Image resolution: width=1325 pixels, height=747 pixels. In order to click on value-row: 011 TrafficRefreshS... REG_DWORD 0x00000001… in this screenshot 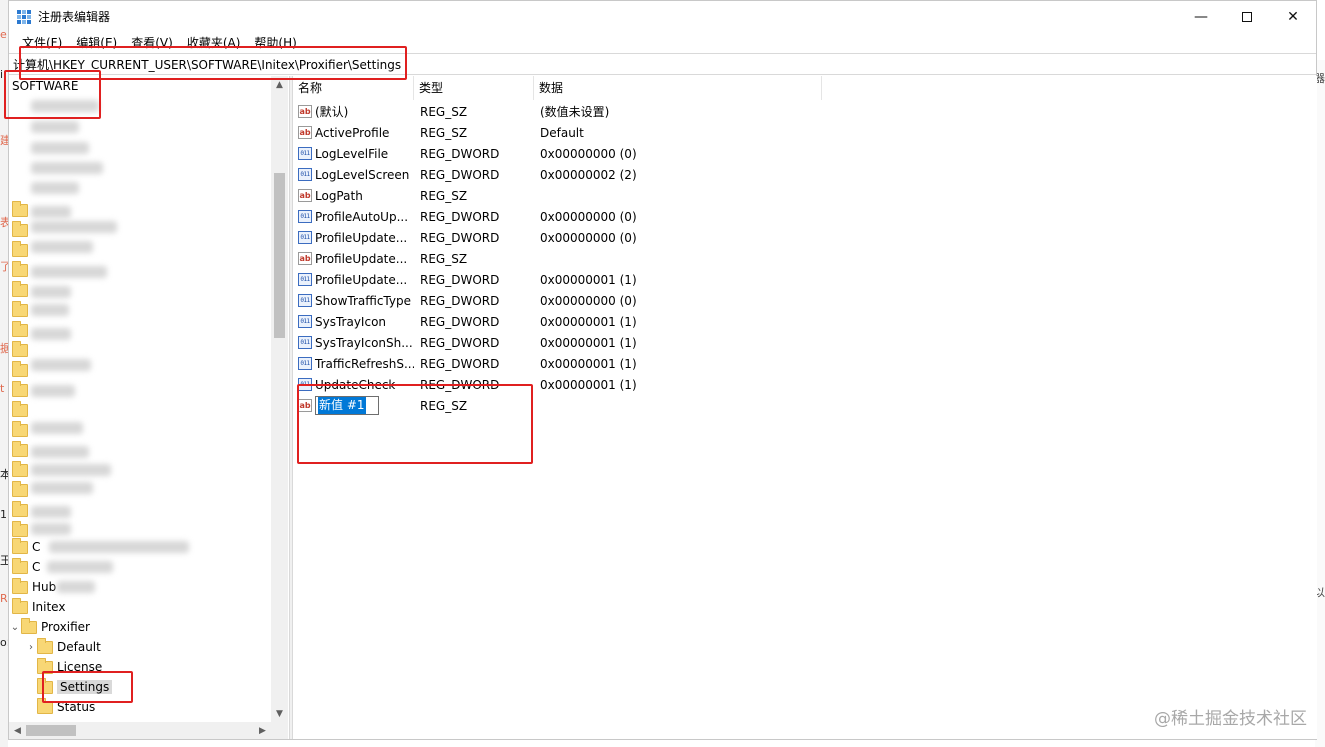, I will do `click(643, 363)`.